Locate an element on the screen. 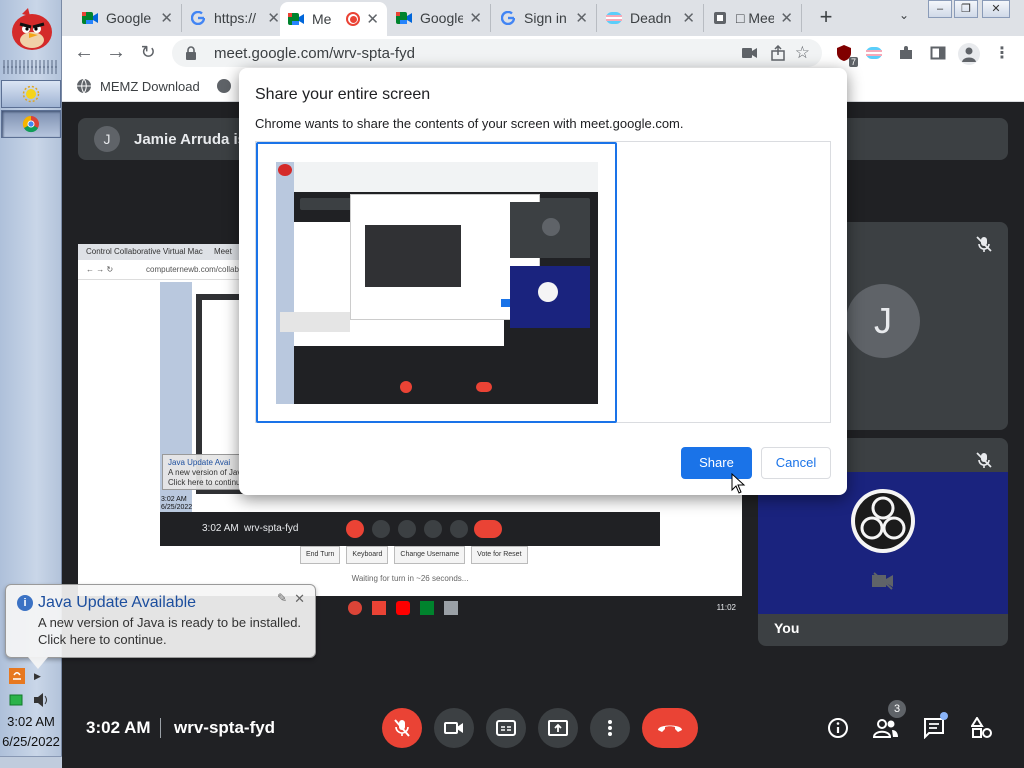  extension-badge: 7 is located at coordinates (853, 62).